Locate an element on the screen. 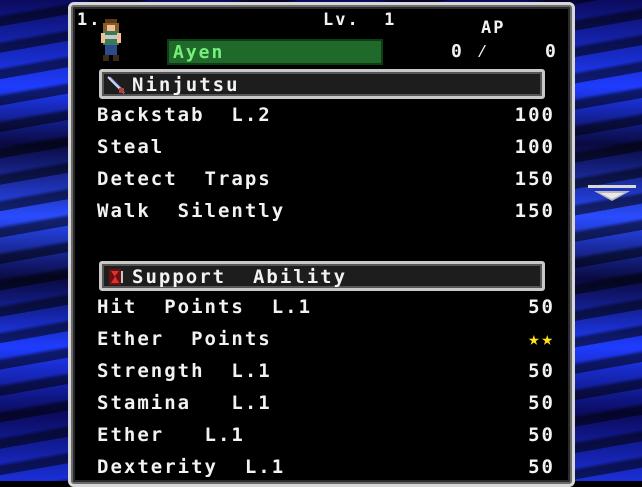  ability-row: Dexterity L.1 50 is located at coordinates (326, 468).